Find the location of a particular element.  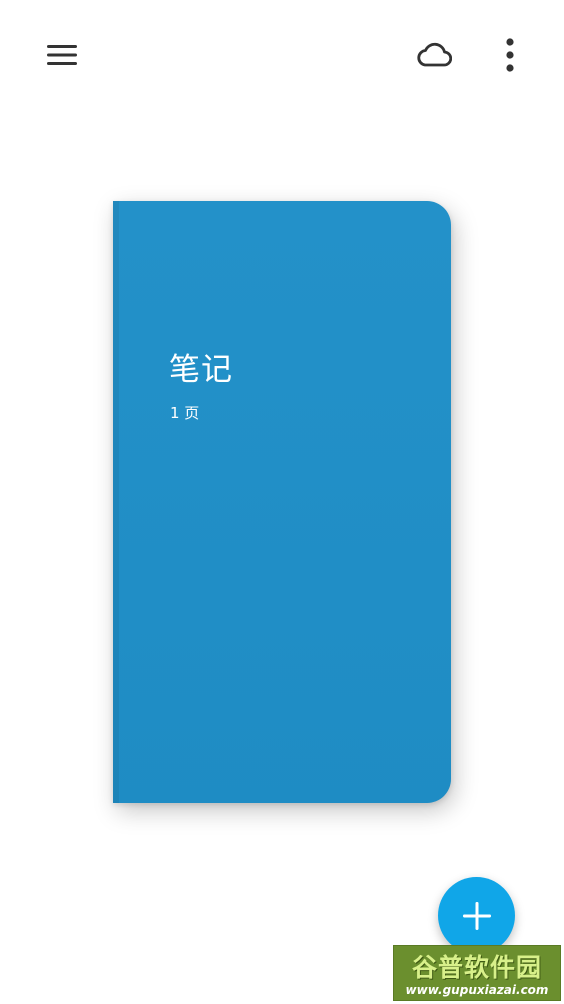

plus-icon is located at coordinates (476, 915).